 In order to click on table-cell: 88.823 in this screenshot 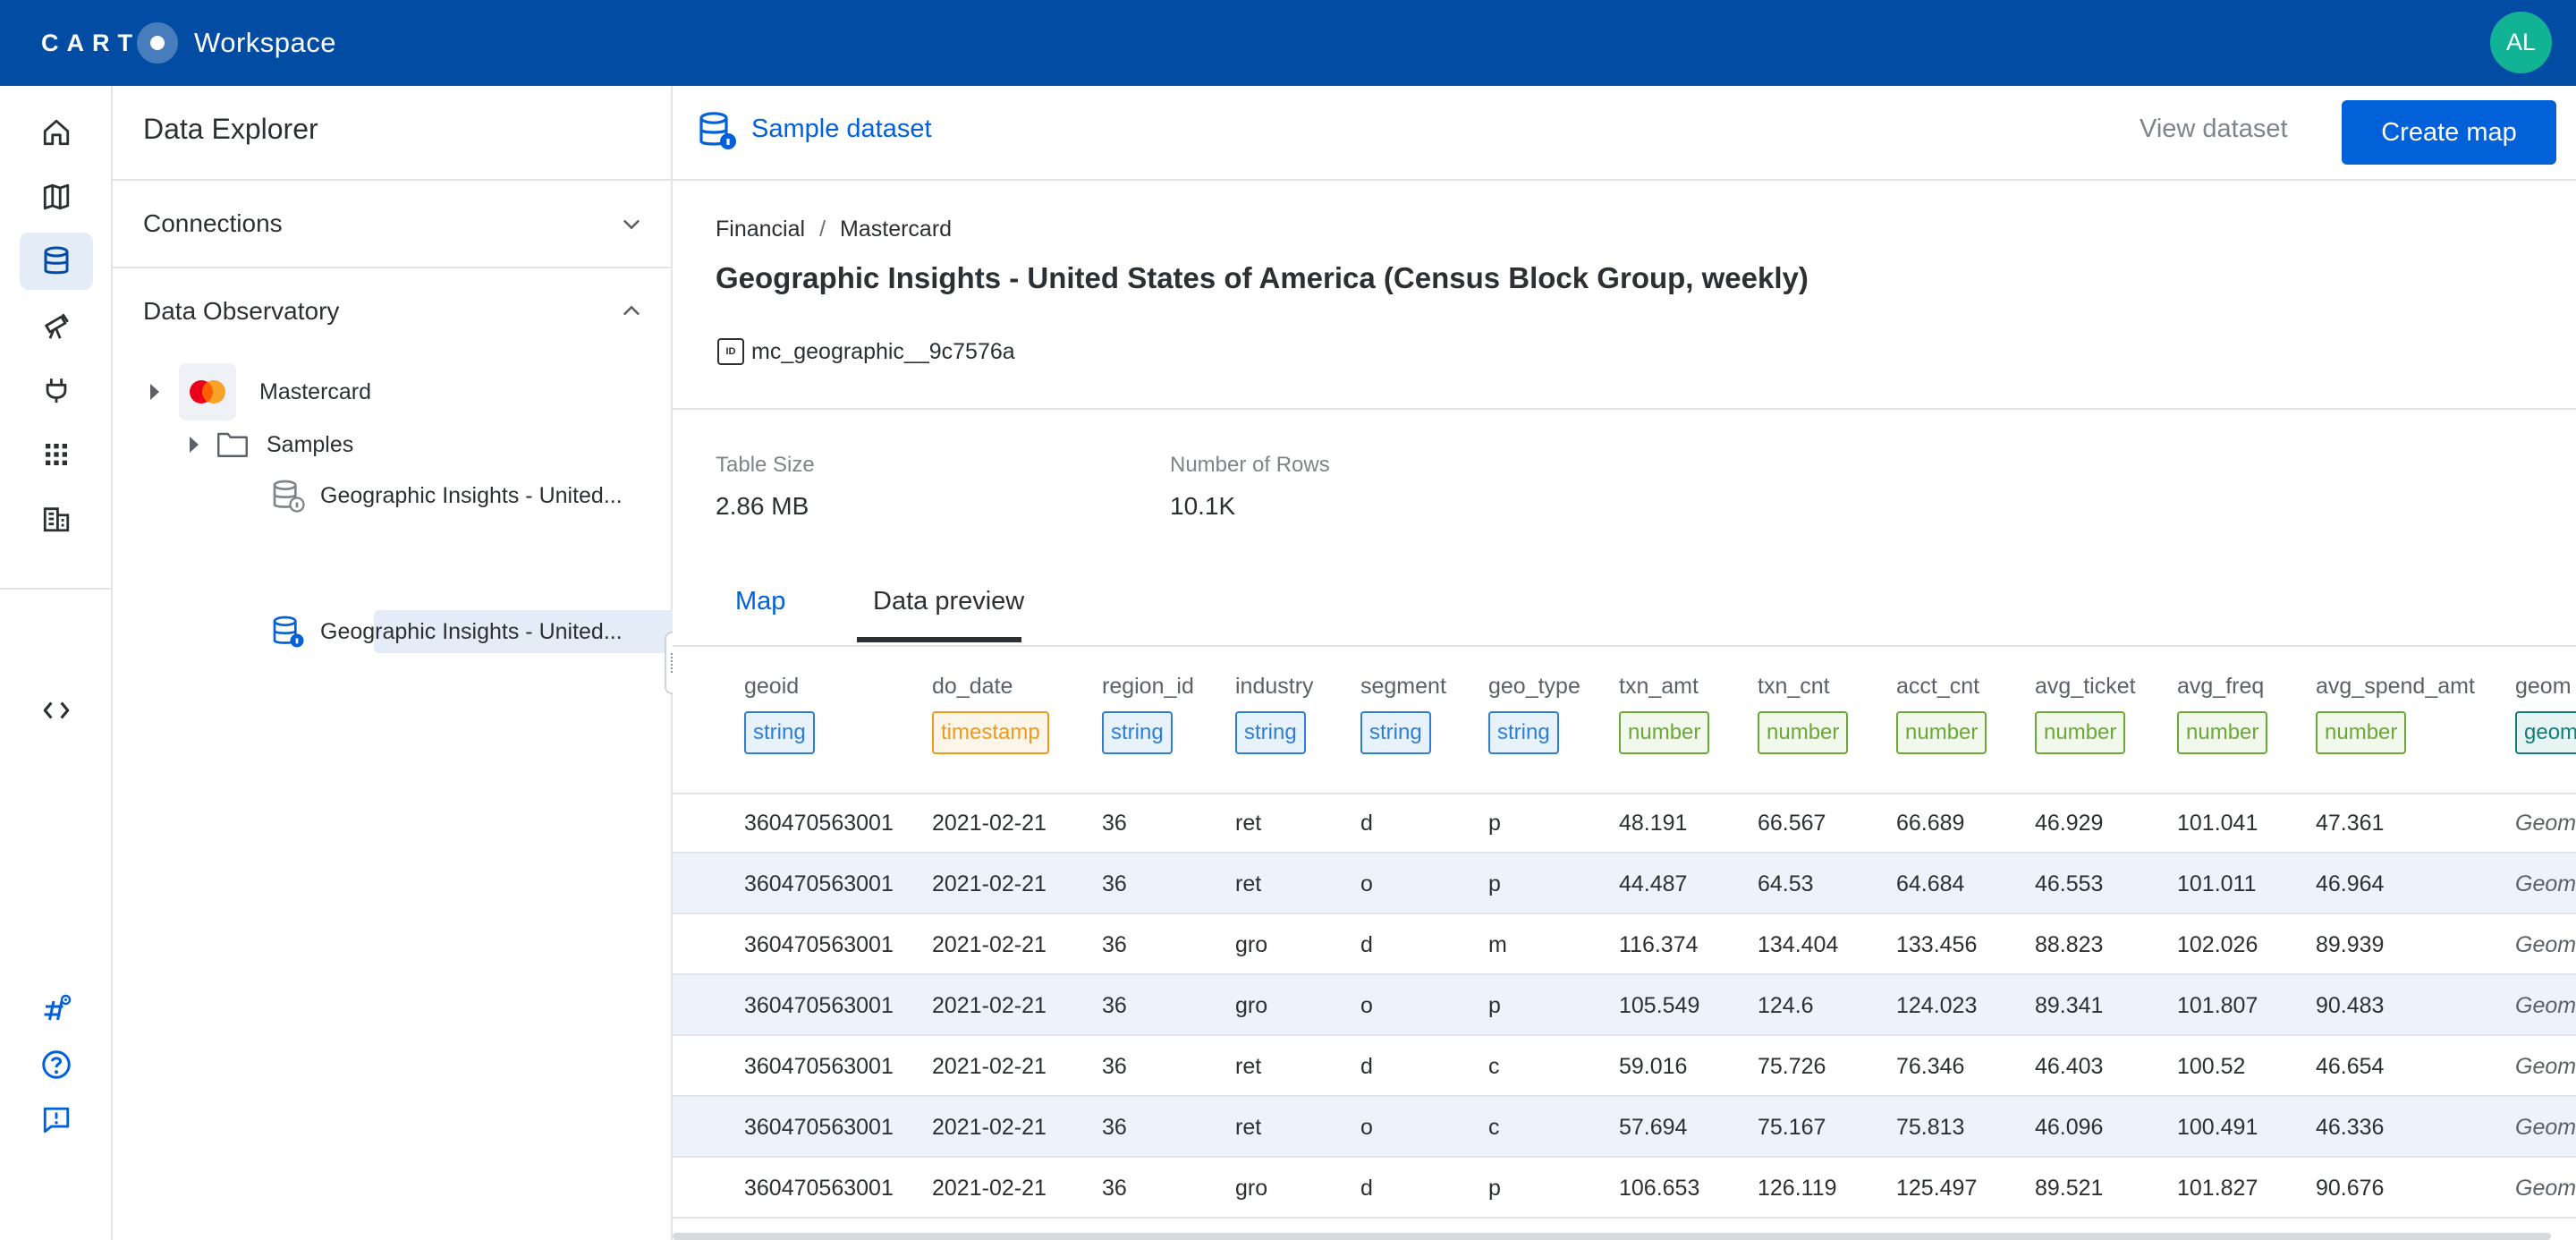, I will do `click(2069, 944)`.